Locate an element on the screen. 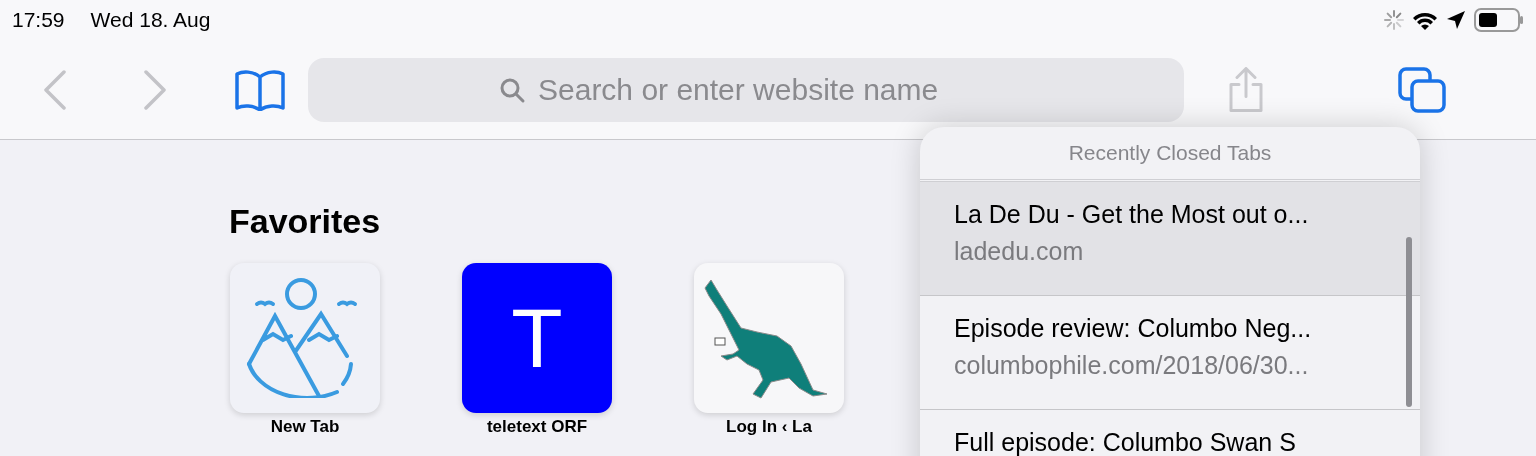  tab-title: Full episode: Columbo Swan S is located at coordinates (1125, 442).